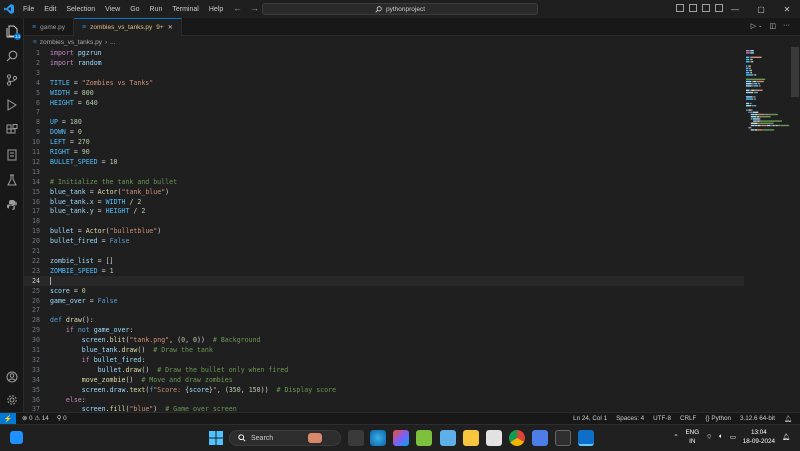 The height and width of the screenshot is (451, 800). I want to click on command-center-search: pythonproject, so click(400, 9).